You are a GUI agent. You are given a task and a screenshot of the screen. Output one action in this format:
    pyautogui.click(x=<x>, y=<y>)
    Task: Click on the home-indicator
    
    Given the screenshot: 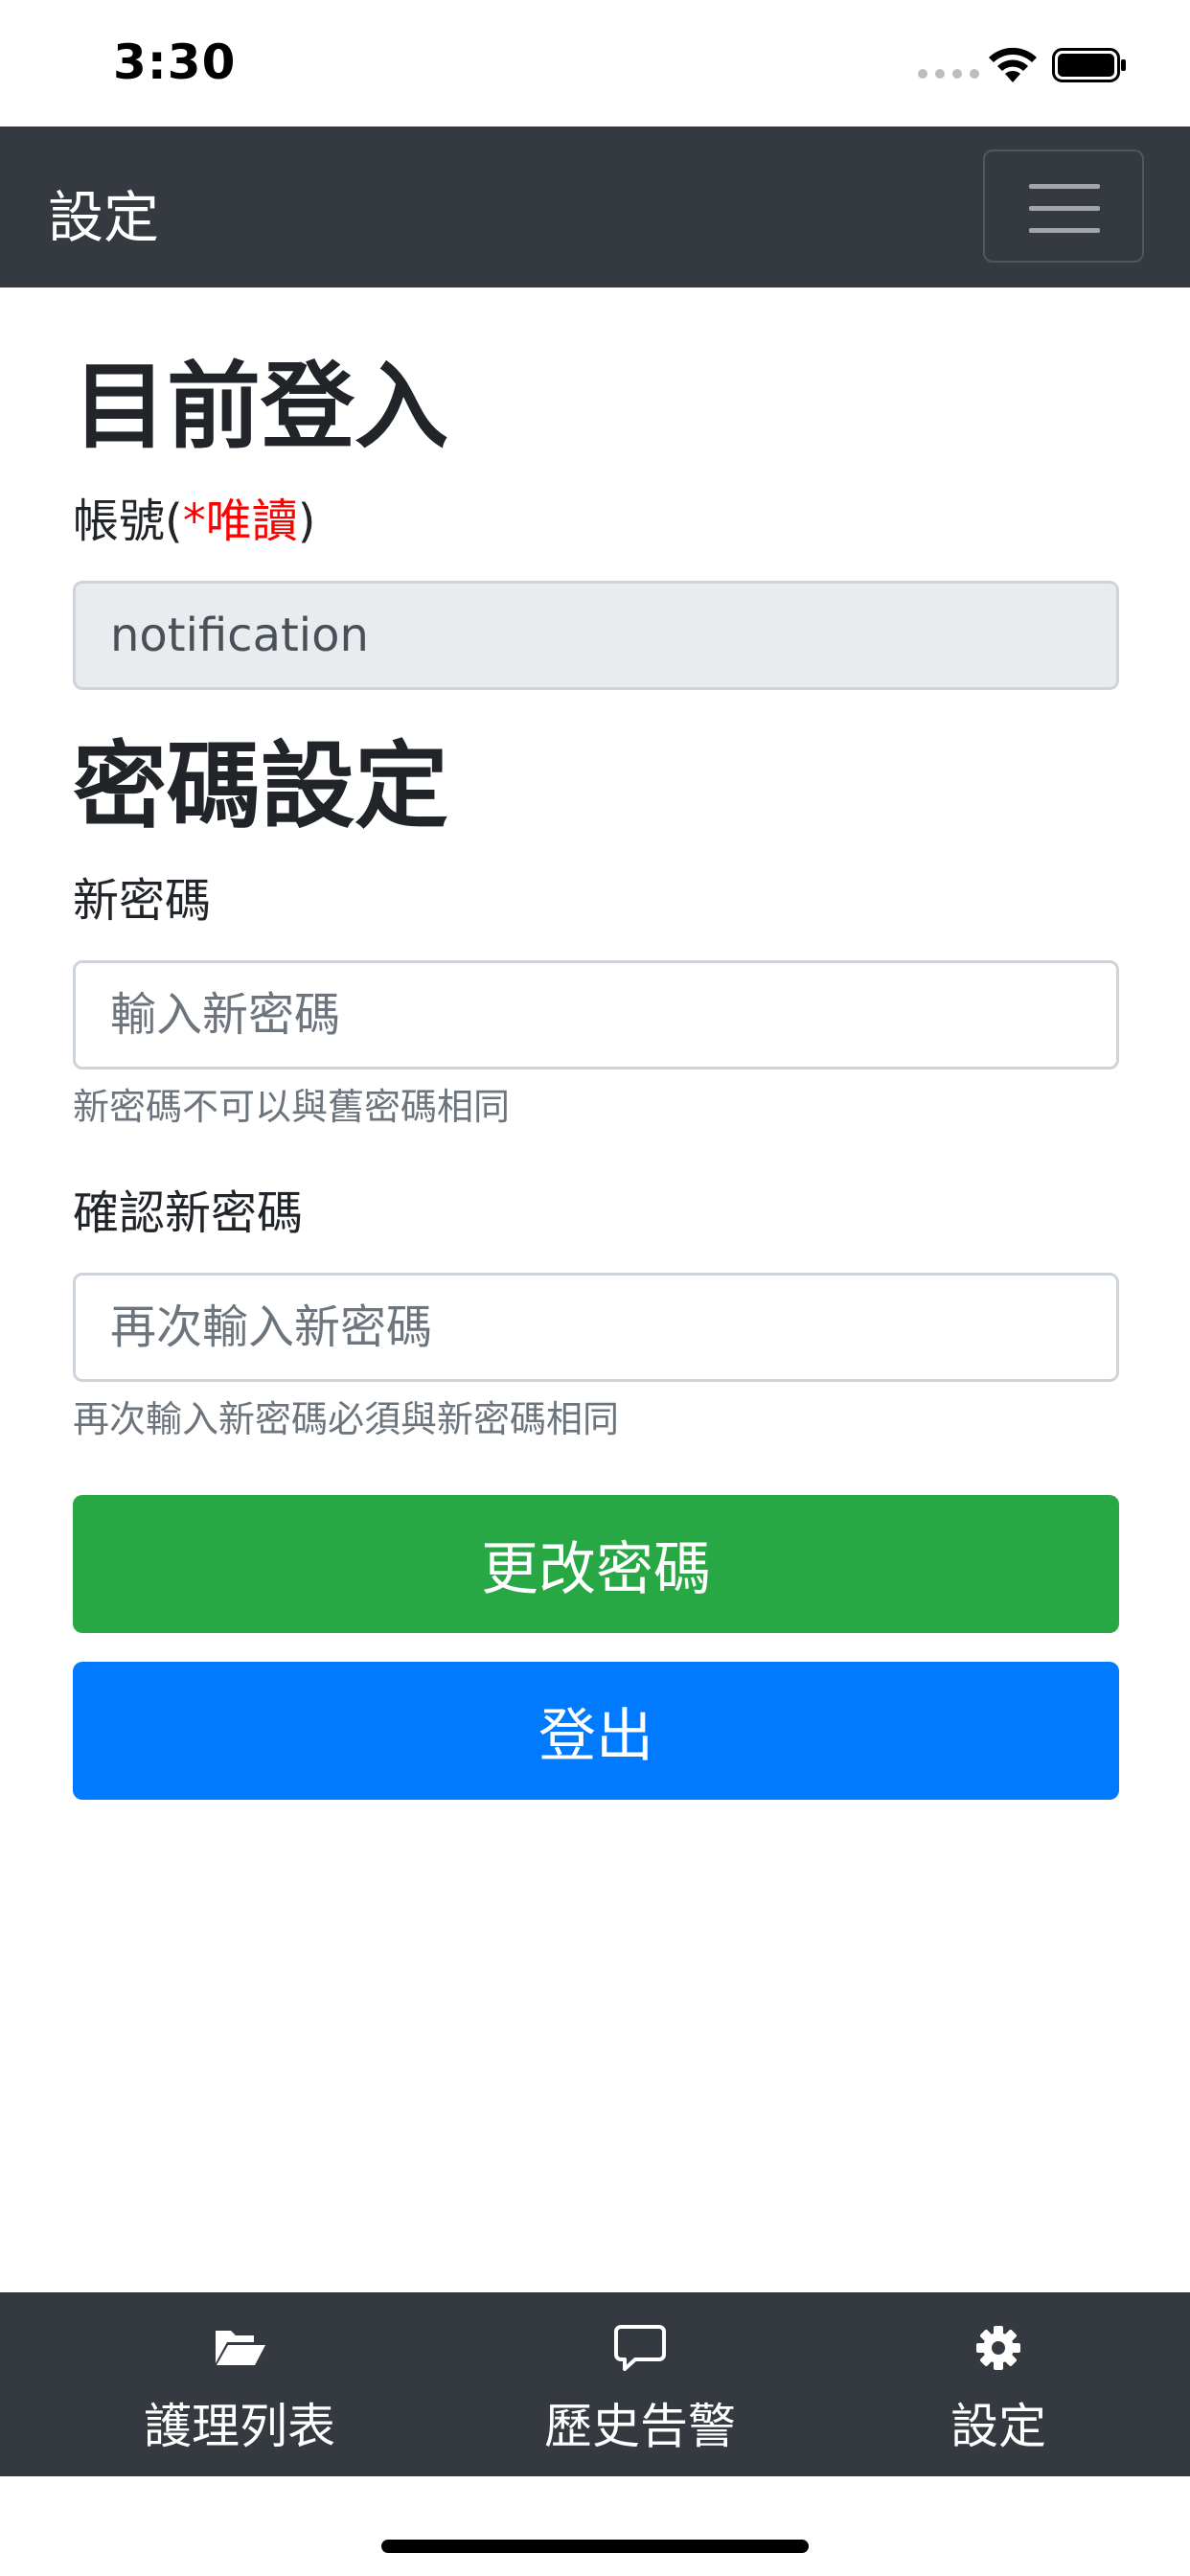 What is the action you would take?
    pyautogui.click(x=595, y=2546)
    